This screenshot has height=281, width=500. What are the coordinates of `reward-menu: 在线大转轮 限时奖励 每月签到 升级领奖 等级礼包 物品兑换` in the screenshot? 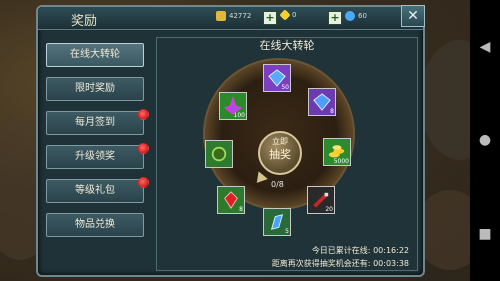 It's located at (97, 145).